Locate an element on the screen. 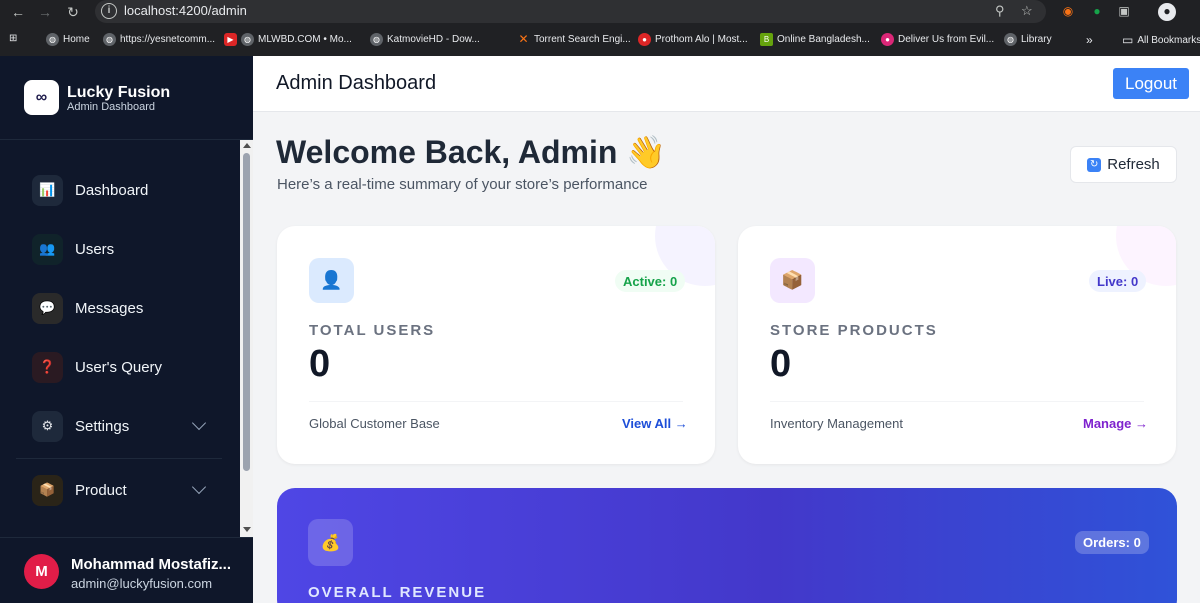  prothom-alo-icon: ● is located at coordinates (644, 39).